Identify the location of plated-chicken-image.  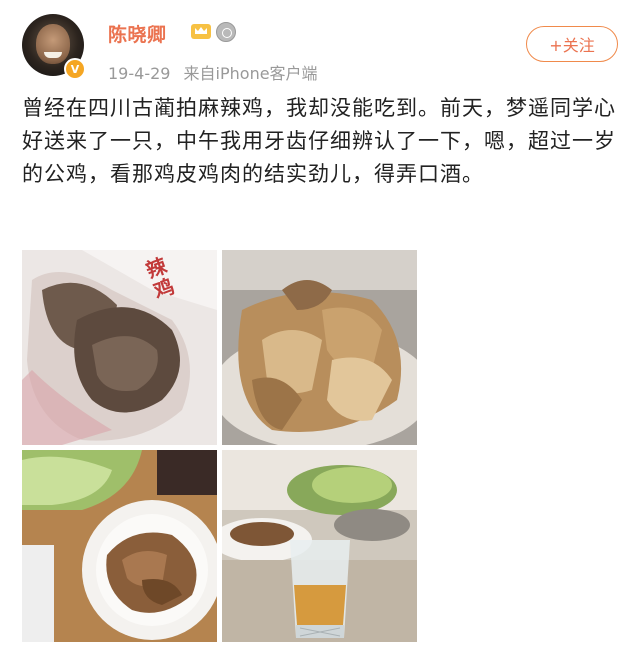
(119, 546).